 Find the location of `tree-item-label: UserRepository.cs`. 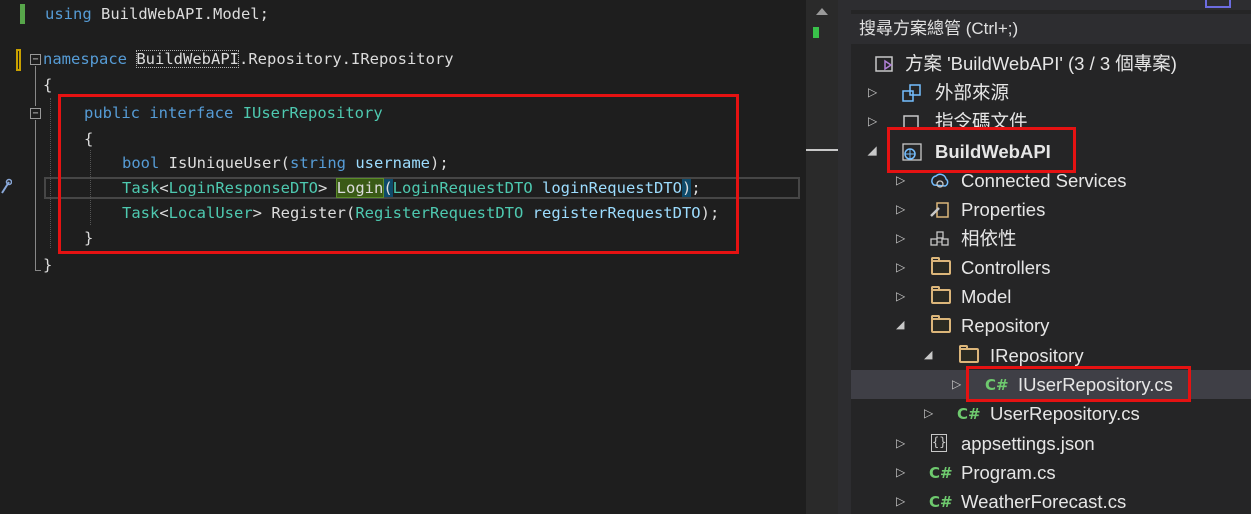

tree-item-label: UserRepository.cs is located at coordinates (1065, 413).